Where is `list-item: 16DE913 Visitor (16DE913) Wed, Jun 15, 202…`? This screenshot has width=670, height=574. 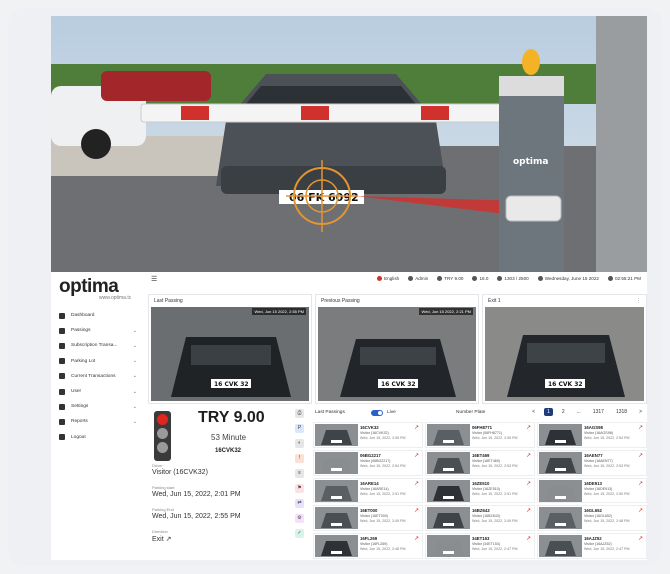
list-item: 16DE913 Visitor (16DE913) Wed, Jun 15, 202… is located at coordinates (592, 490).